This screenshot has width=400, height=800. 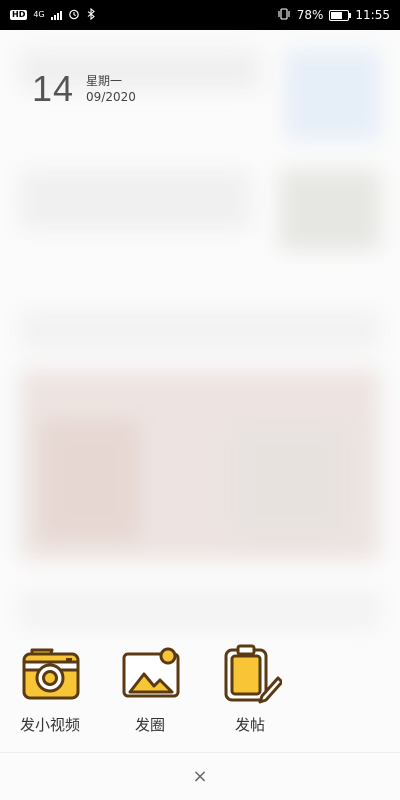 I want to click on status-left: HD 4G, so click(x=53, y=15).